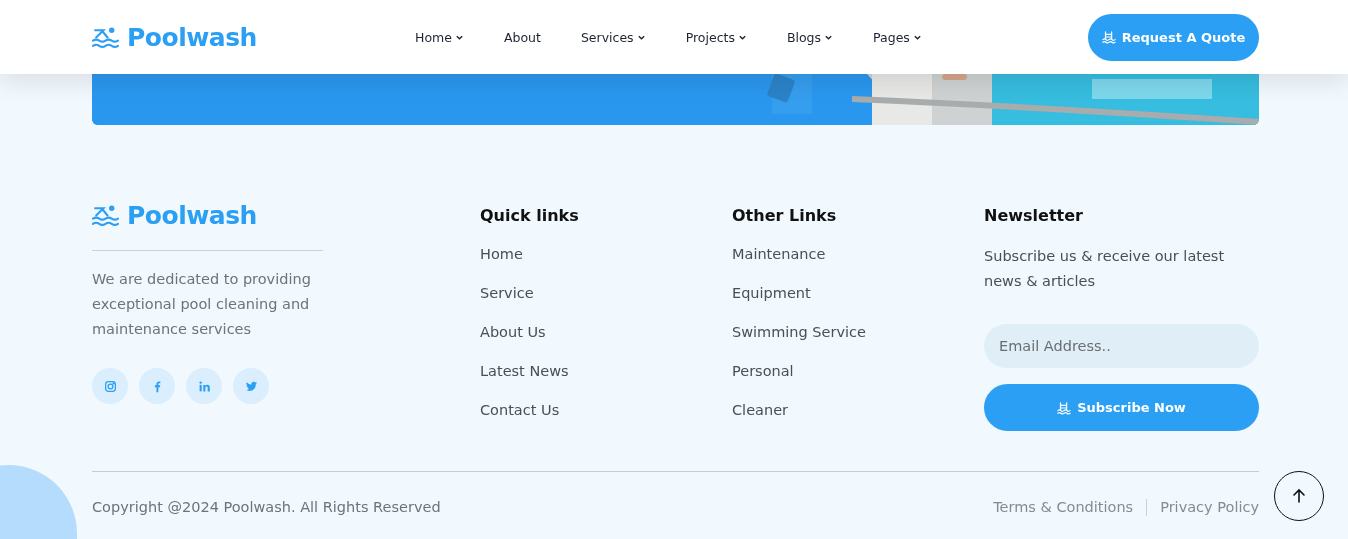 The width and height of the screenshot is (1348, 539). What do you see at coordinates (858, 254) in the screenshot?
I see `footer-link: Maintenance` at bounding box center [858, 254].